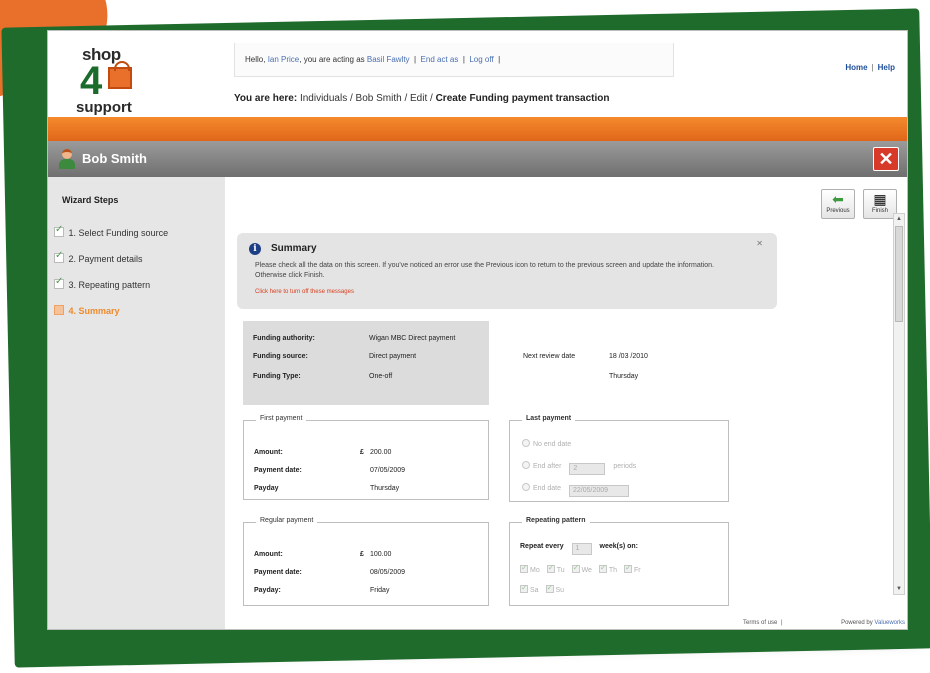 This screenshot has width=930, height=673. I want to click on arrow-left-icon: ⬅, so click(838, 199).